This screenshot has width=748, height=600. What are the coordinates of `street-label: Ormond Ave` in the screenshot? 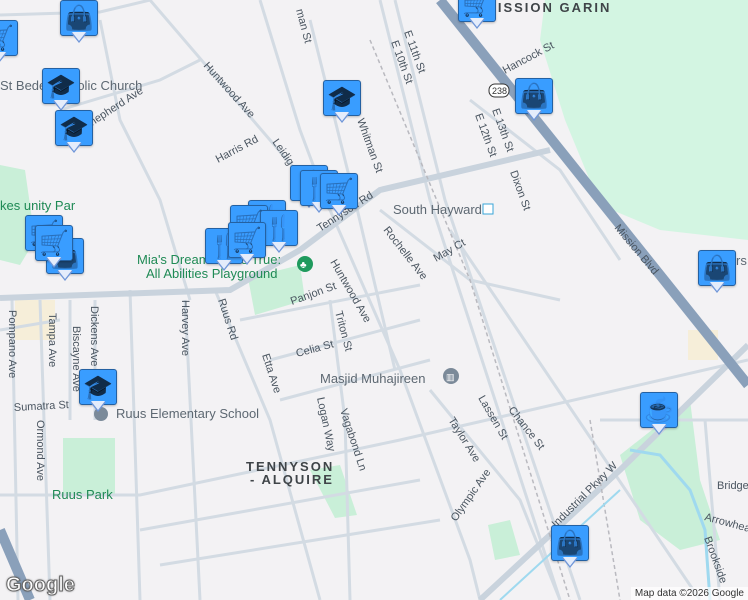 It's located at (40, 450).